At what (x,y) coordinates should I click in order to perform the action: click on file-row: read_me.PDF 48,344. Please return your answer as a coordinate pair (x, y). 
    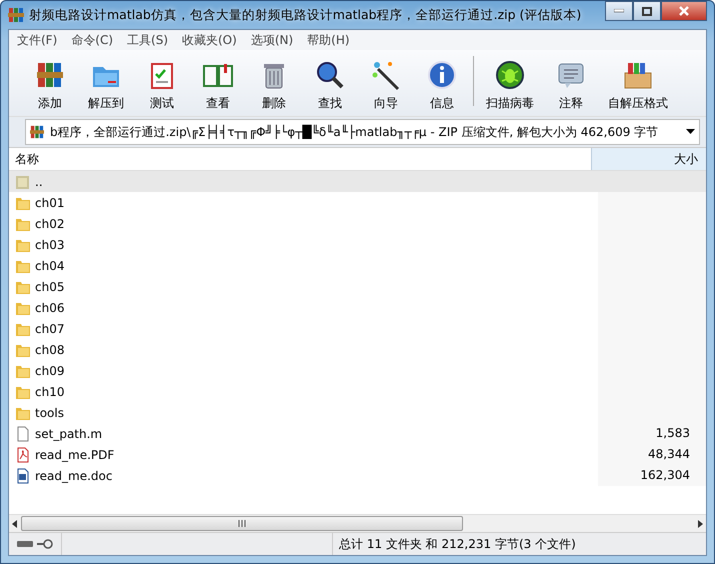
    Looking at the image, I should click on (357, 454).